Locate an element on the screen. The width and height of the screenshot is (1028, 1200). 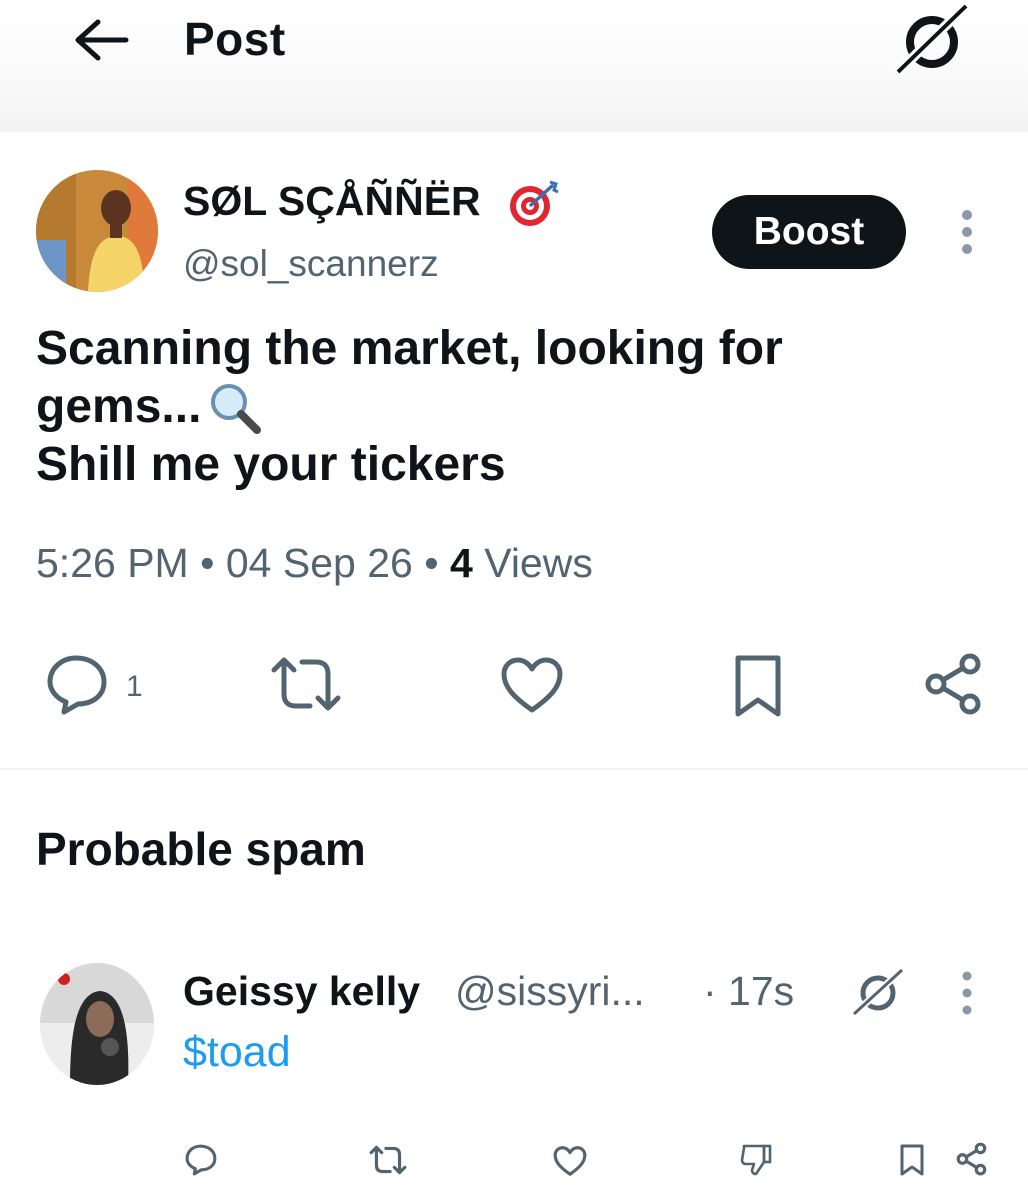
reply-count: 1 is located at coordinates (134, 686).